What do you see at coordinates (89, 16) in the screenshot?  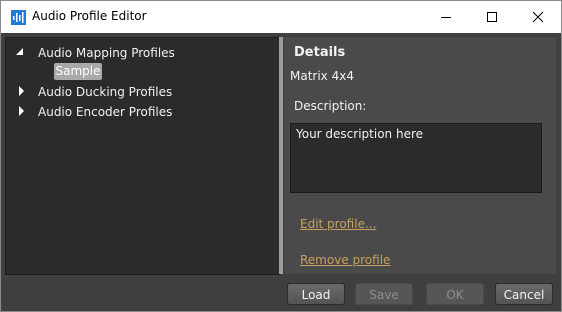 I see `window-title: Audio Profile Editor` at bounding box center [89, 16].